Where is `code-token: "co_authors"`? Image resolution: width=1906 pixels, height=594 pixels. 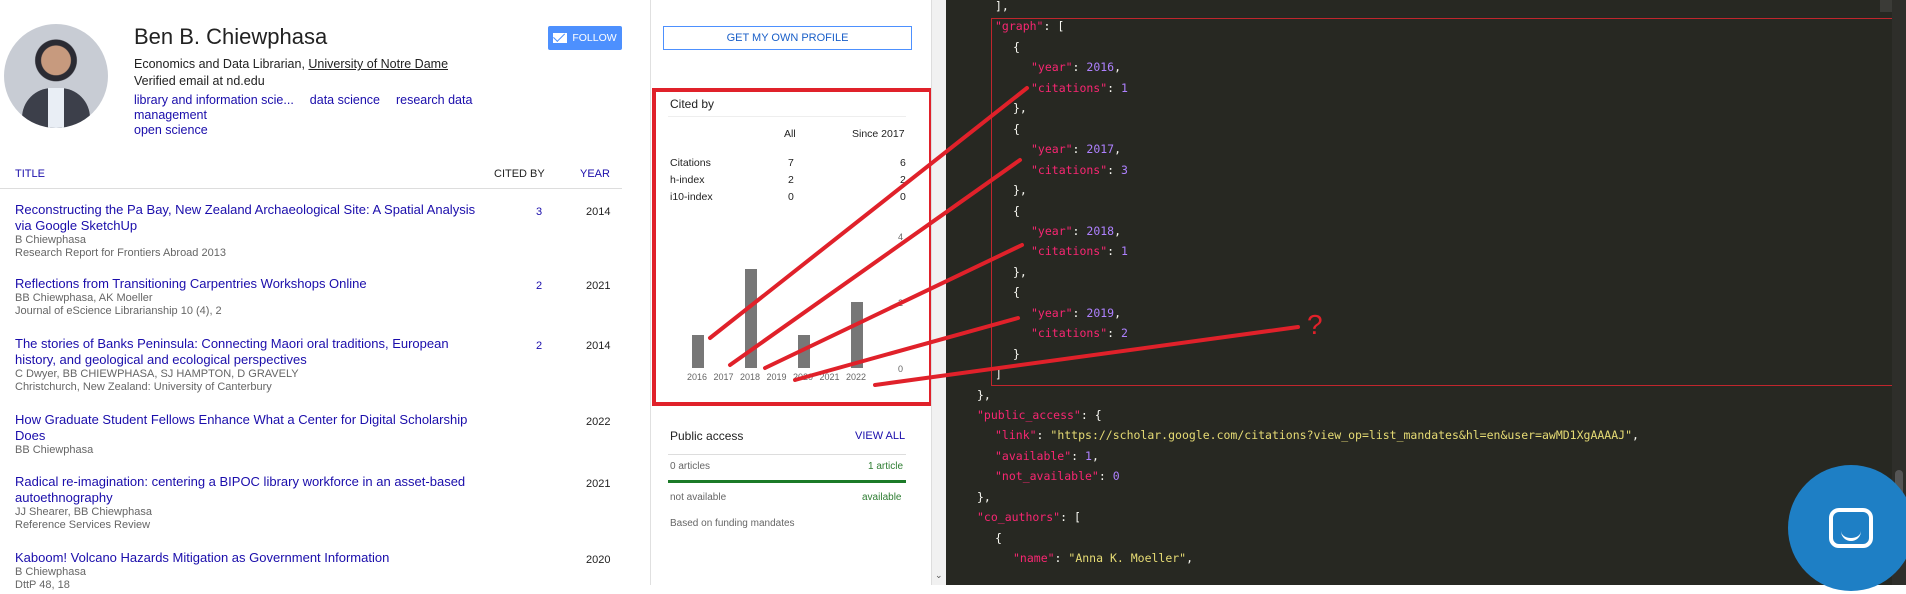 code-token: "co_authors" is located at coordinates (1019, 517).